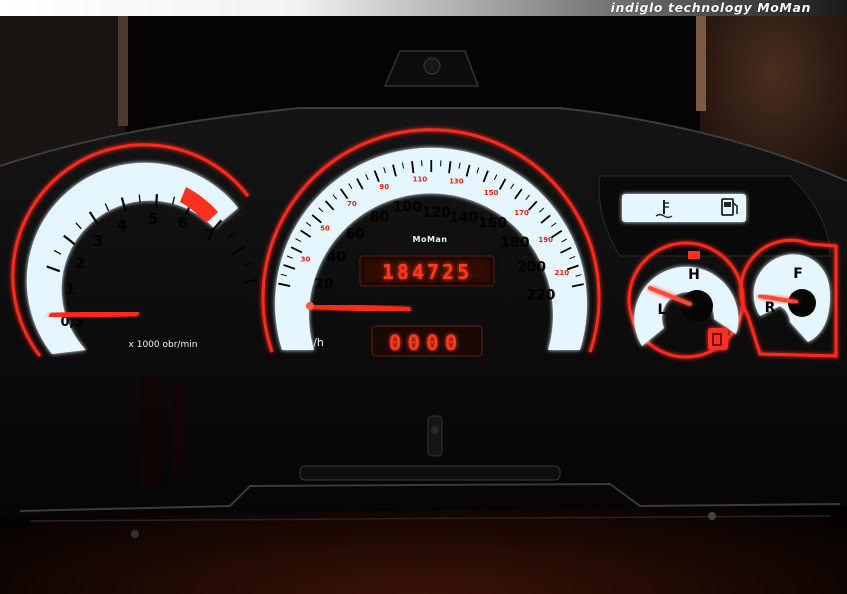  Describe the element at coordinates (456, 181) in the screenshot. I see `speed-minor-label-130: 130` at that location.